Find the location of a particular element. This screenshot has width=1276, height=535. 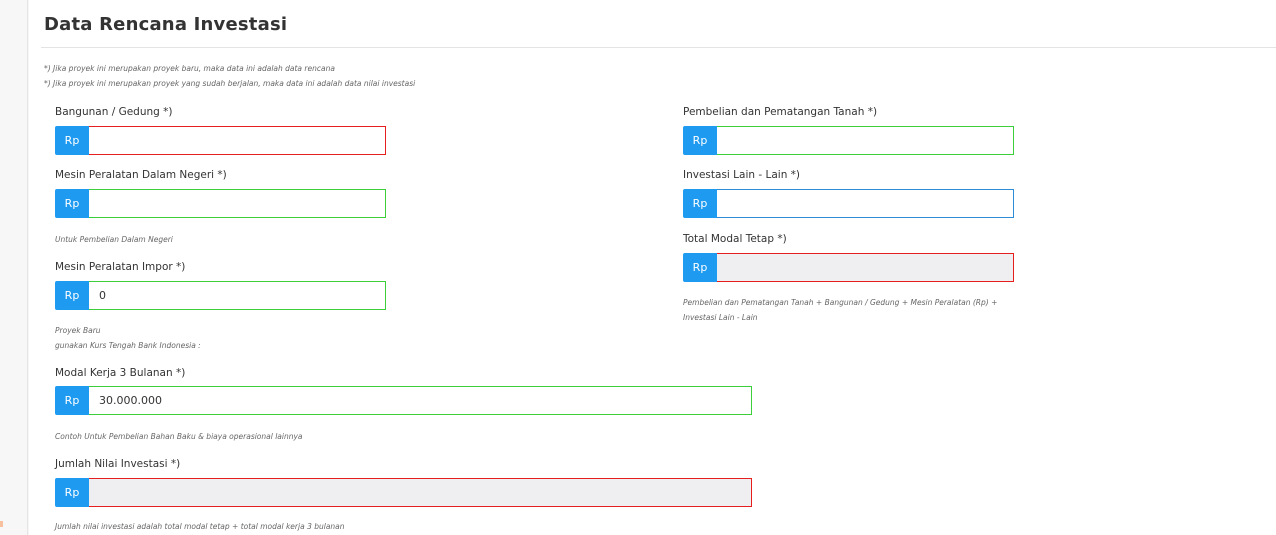

tanah-input-group: Rp is located at coordinates (848, 140).